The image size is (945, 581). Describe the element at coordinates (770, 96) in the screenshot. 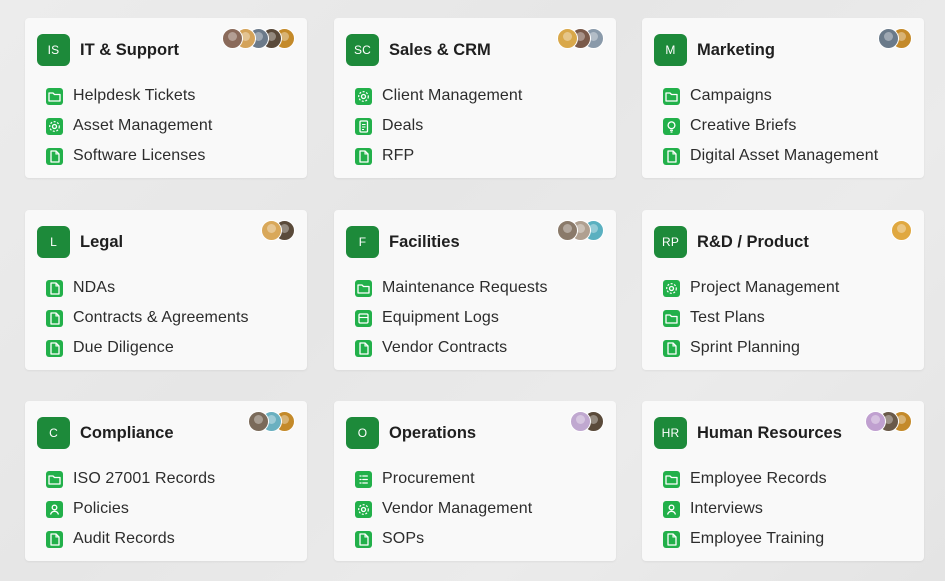

I see `workspace-item: Campaigns` at that location.